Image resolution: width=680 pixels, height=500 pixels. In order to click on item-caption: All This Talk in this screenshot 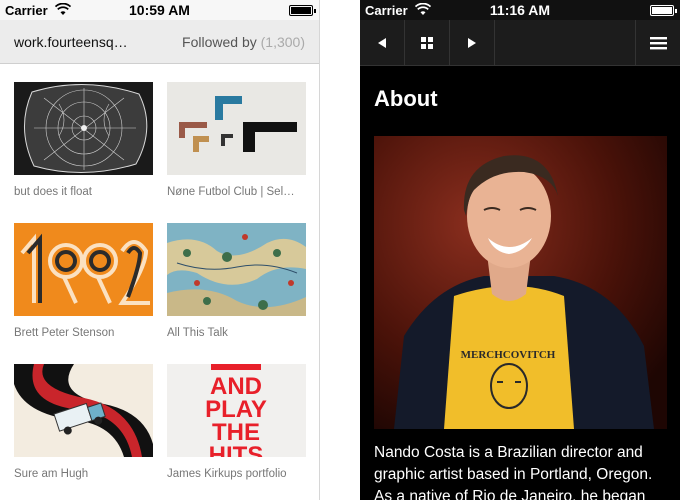, I will do `click(197, 333)`.